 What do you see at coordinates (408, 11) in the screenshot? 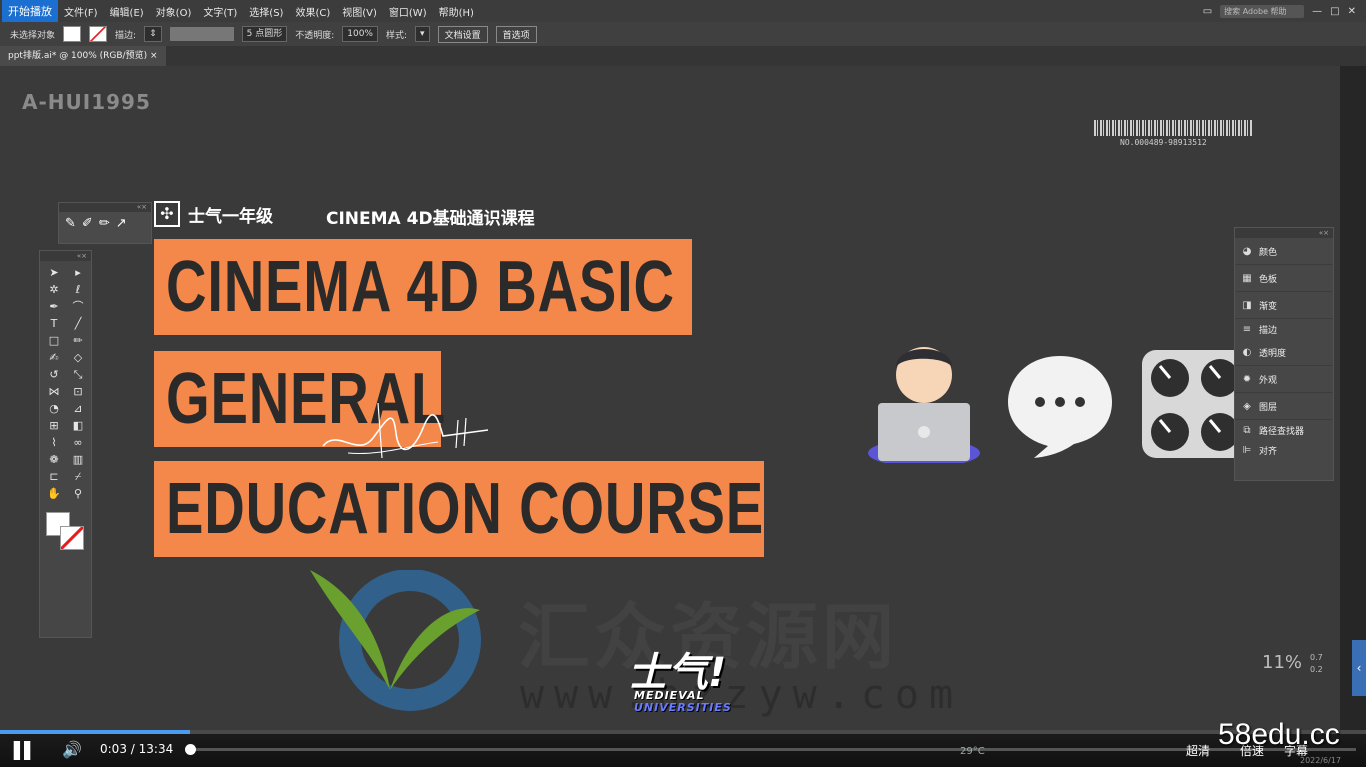
I see `menu-window: 窗口(W)` at bounding box center [408, 11].